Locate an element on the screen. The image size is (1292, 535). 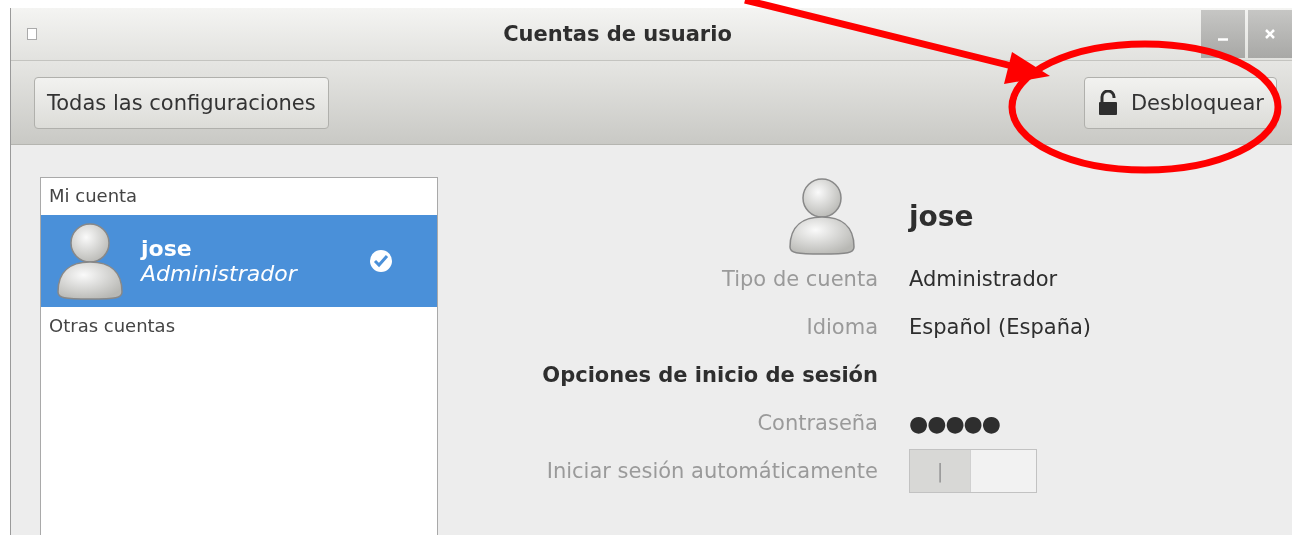
section-heading: Opciones de inicio de sesión is located at coordinates (709, 375).